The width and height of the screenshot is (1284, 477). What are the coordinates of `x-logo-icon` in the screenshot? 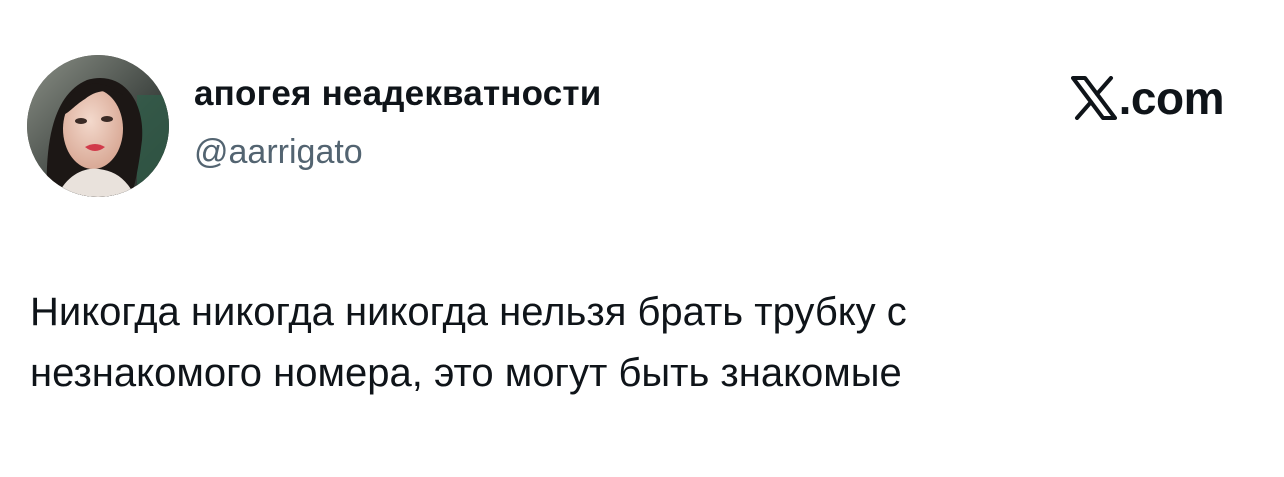 It's located at (1093, 98).